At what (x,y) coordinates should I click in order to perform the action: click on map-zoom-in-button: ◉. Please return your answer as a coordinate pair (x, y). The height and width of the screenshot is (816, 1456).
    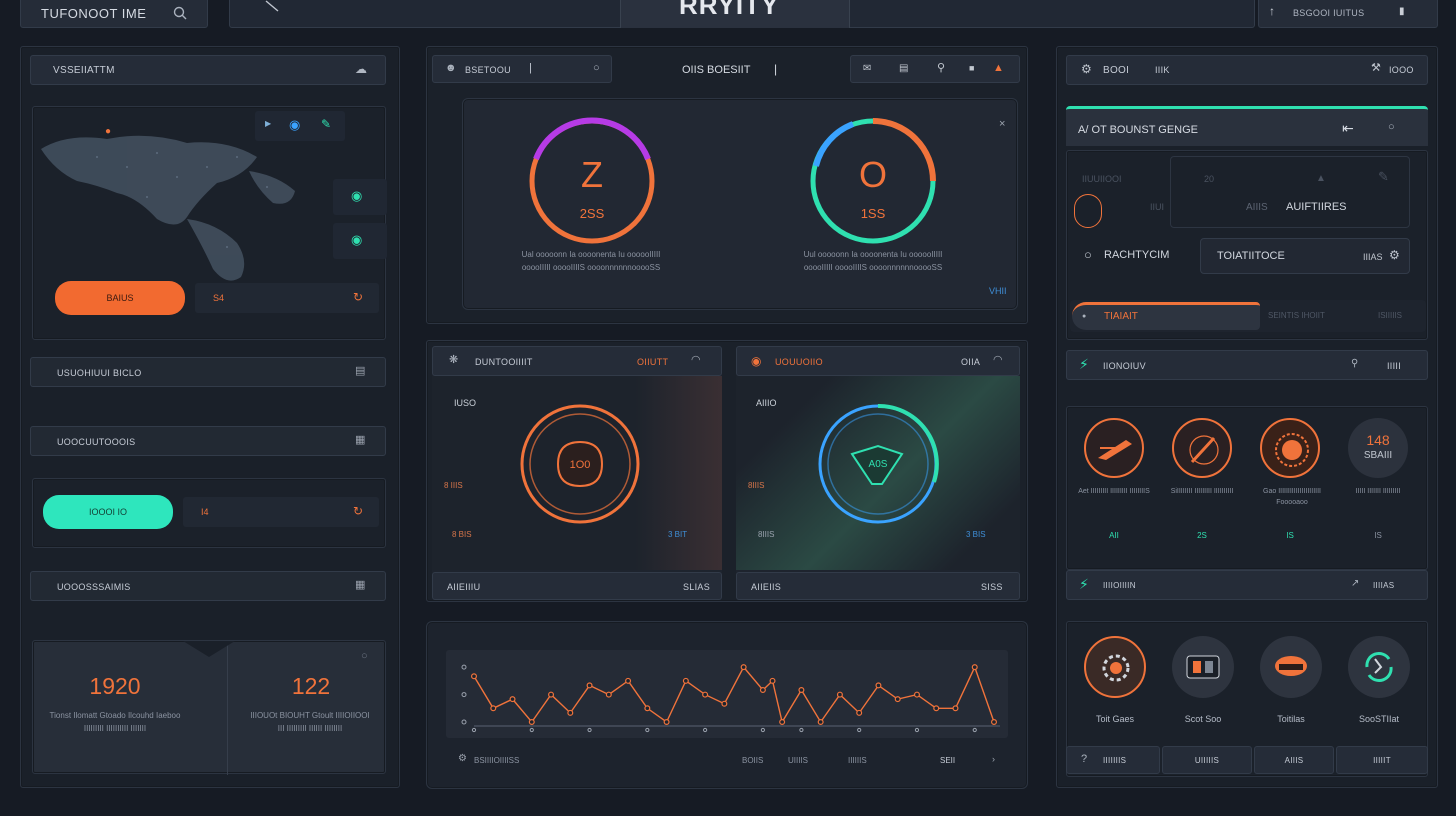
    Looking at the image, I should click on (360, 197).